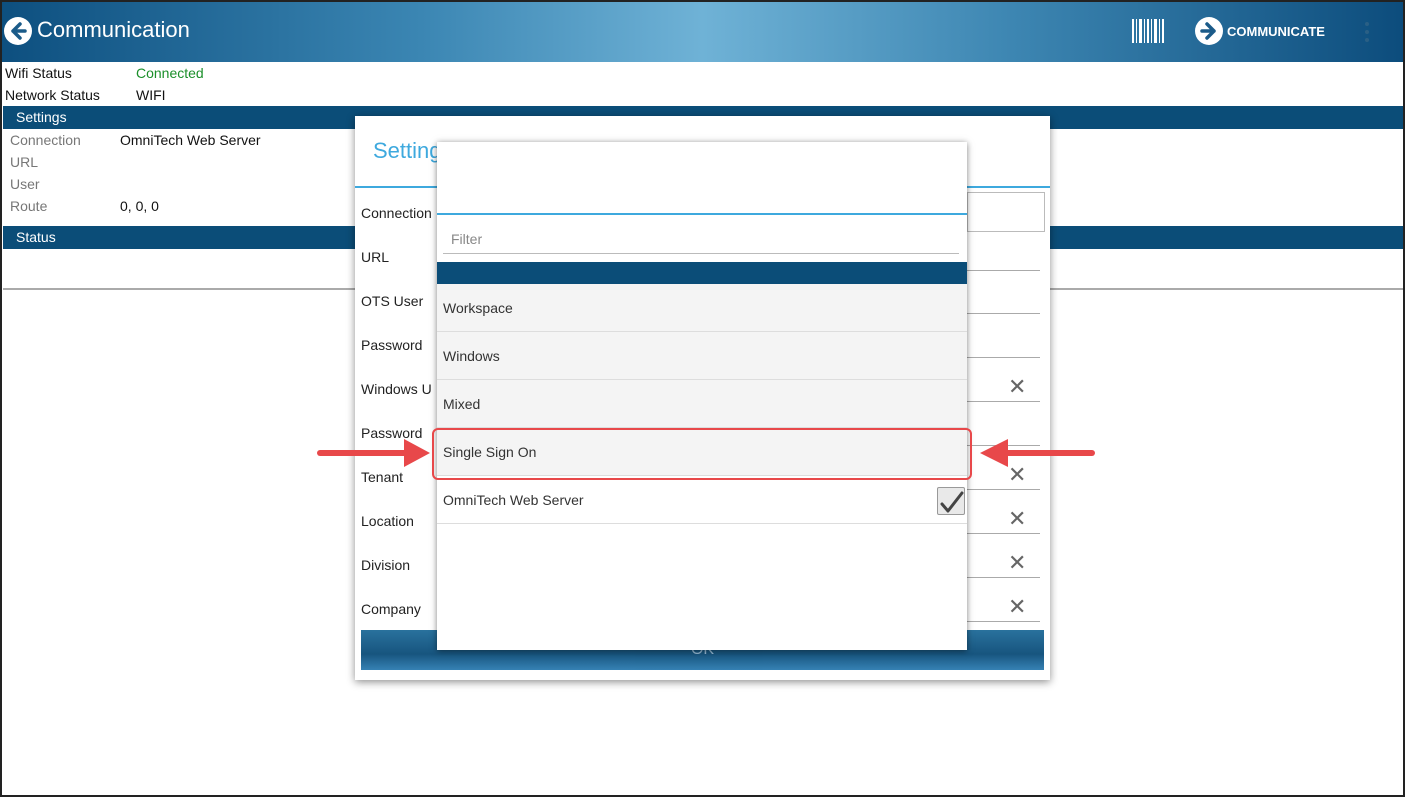 This screenshot has width=1405, height=797. Describe the element at coordinates (1003, 270) in the screenshot. I see `url-input` at that location.